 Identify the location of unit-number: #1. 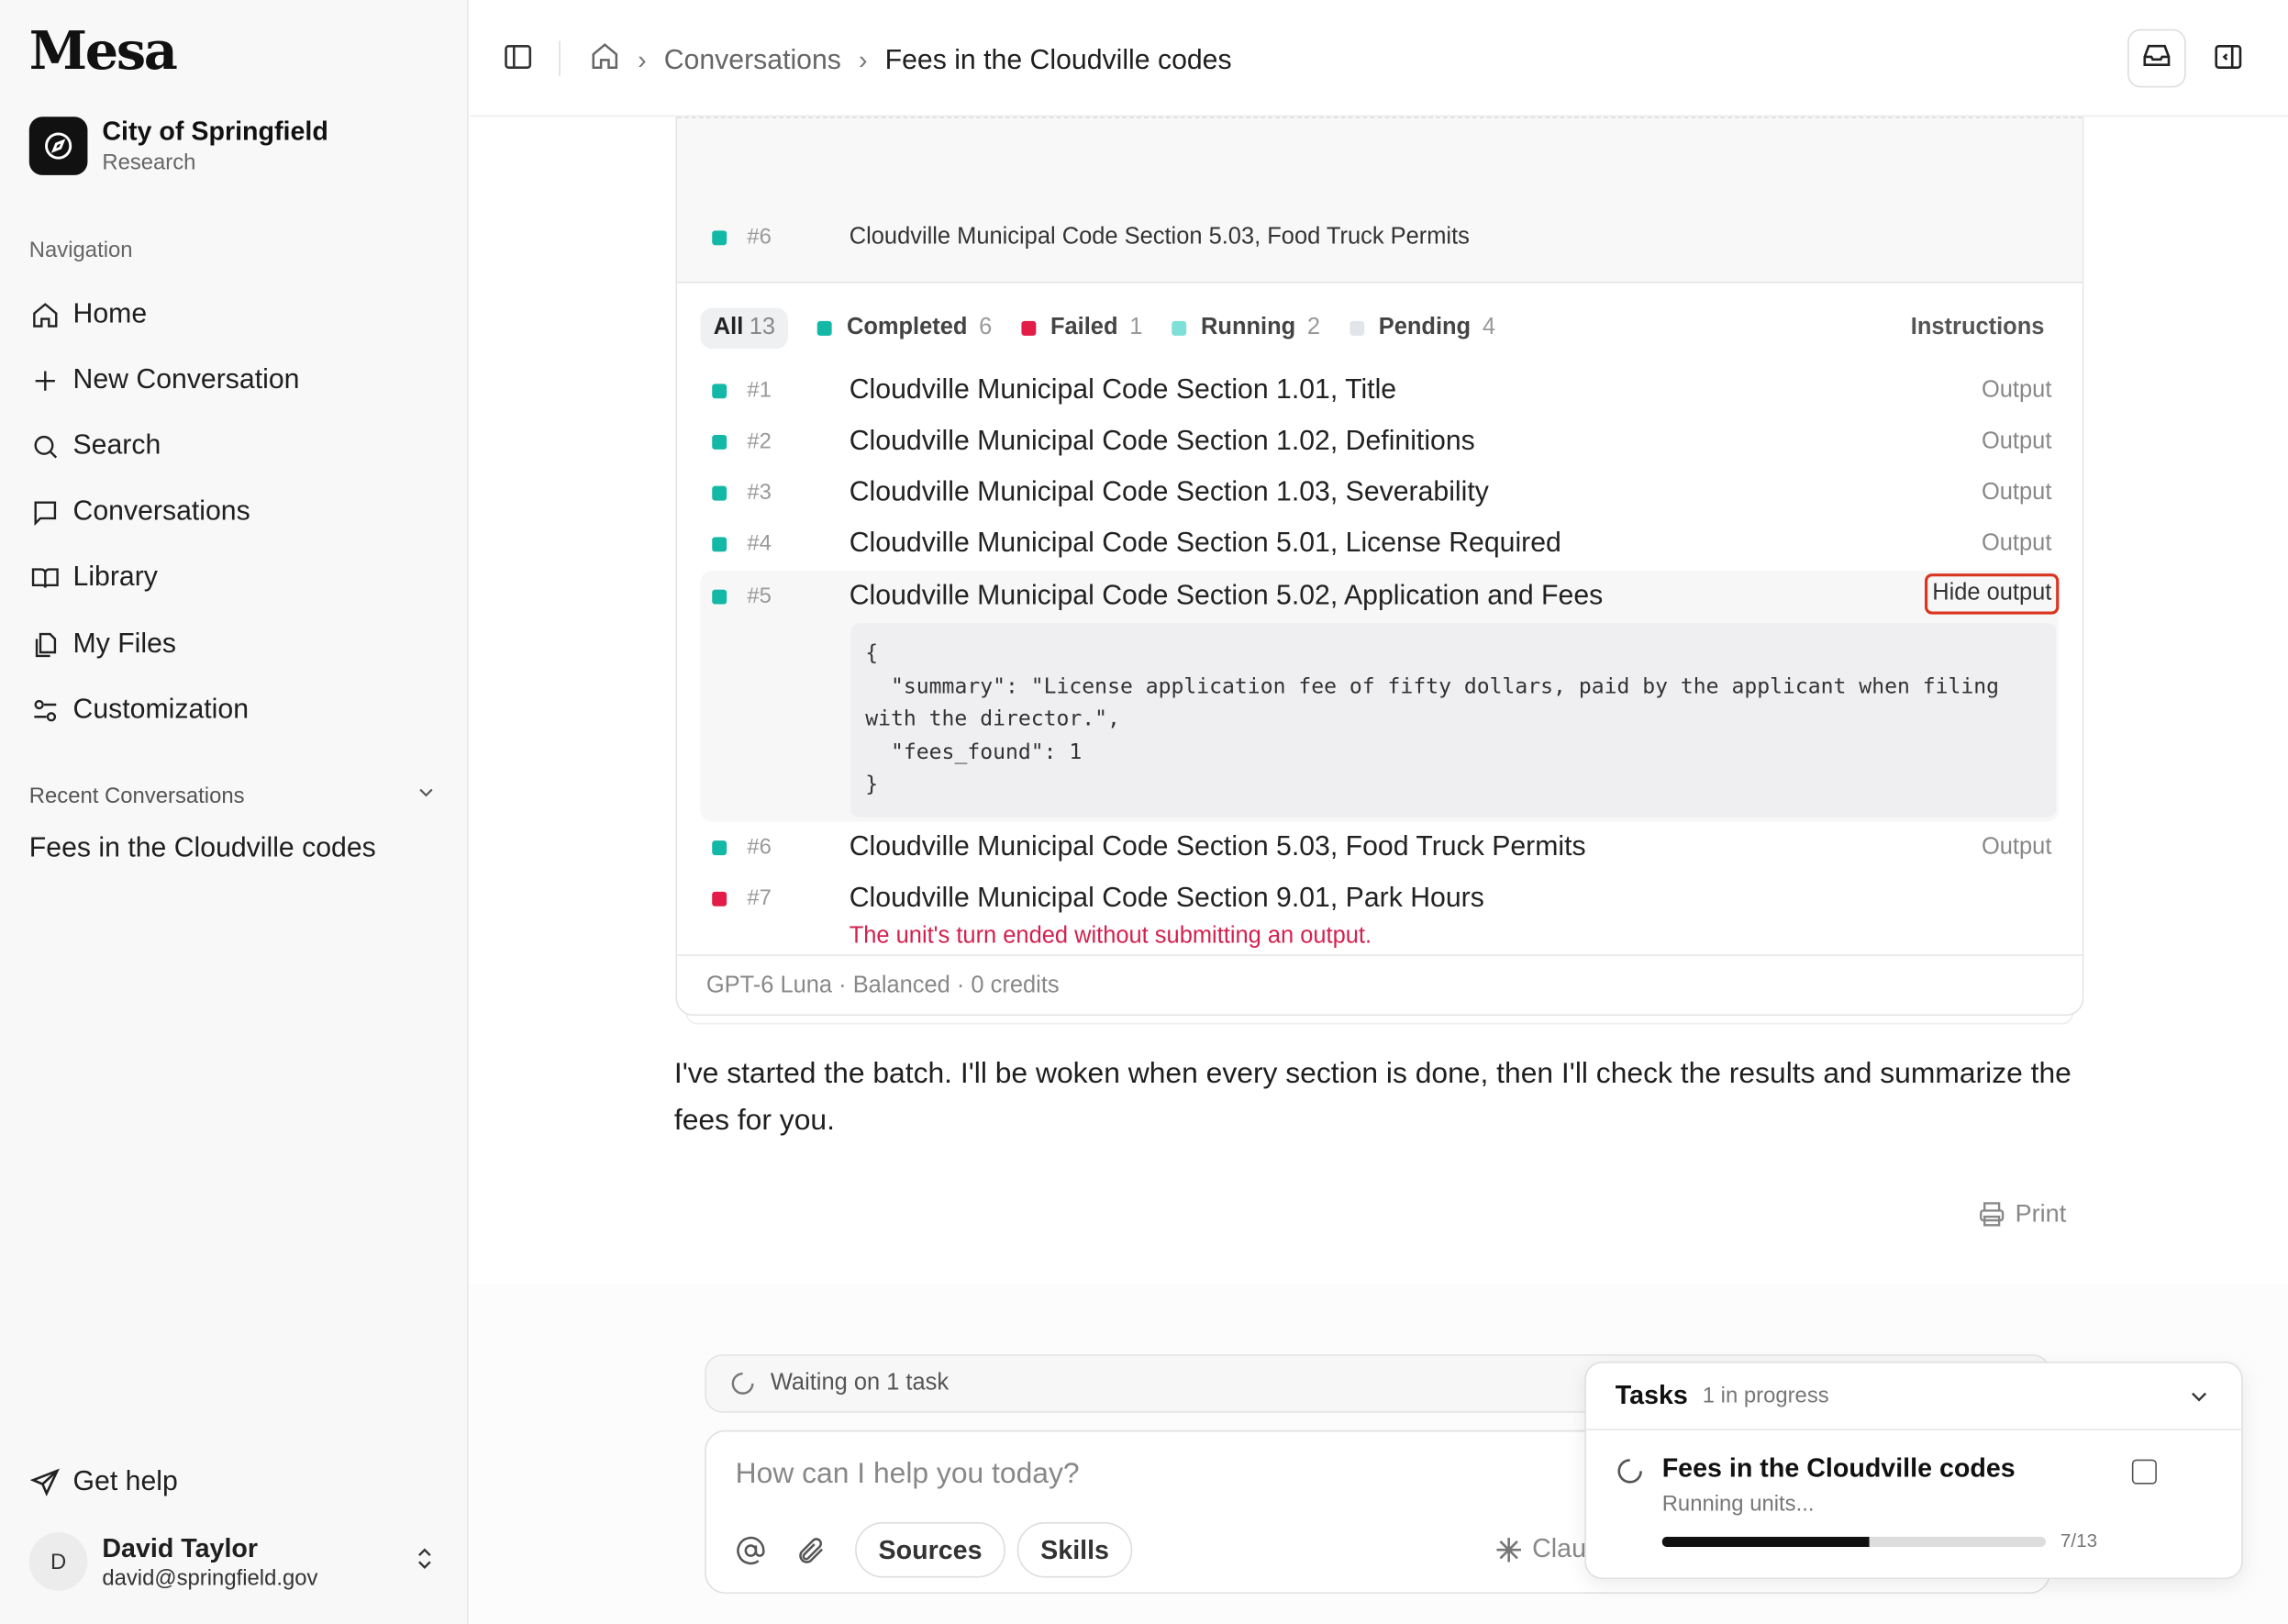
(759, 390).